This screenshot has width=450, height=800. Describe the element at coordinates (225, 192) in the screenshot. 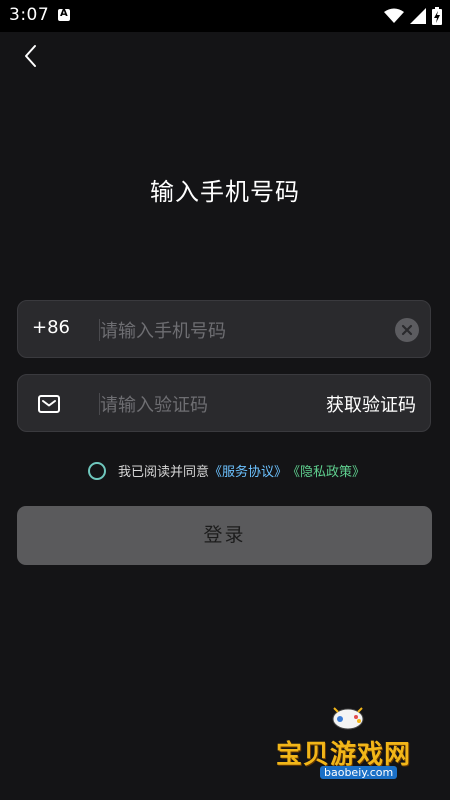

I see `page-title: 输入手机号码` at that location.